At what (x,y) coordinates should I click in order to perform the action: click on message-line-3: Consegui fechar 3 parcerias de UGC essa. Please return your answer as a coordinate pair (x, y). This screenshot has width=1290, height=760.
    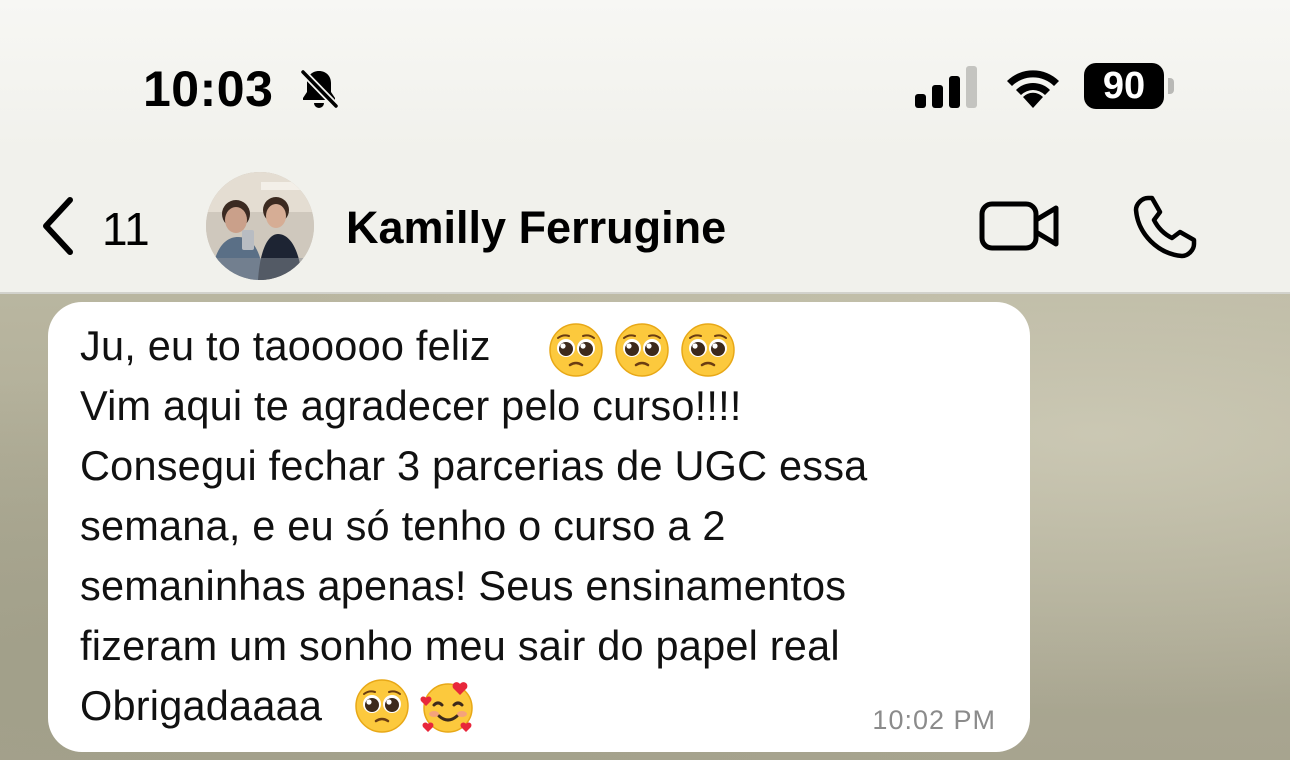
    Looking at the image, I should click on (474, 465).